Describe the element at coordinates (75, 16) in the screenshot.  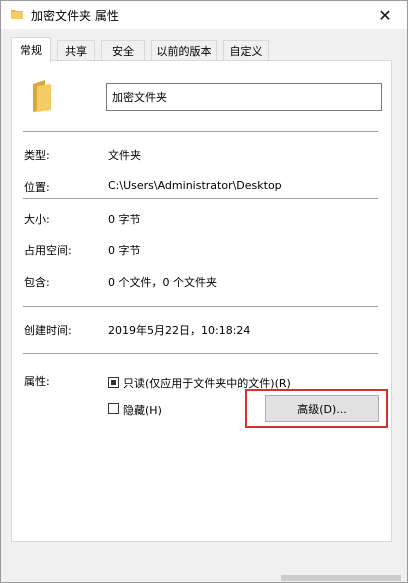
I see `window-title: 加密文件夹 属性` at that location.